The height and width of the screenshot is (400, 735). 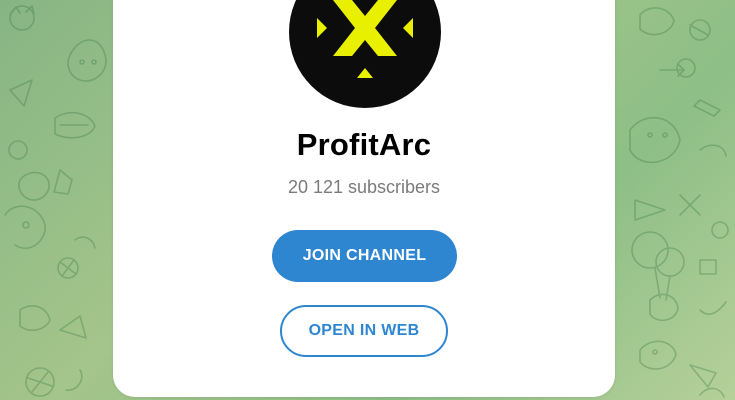 I want to click on open-in-web-button: OPEN IN WEB, so click(x=364, y=331).